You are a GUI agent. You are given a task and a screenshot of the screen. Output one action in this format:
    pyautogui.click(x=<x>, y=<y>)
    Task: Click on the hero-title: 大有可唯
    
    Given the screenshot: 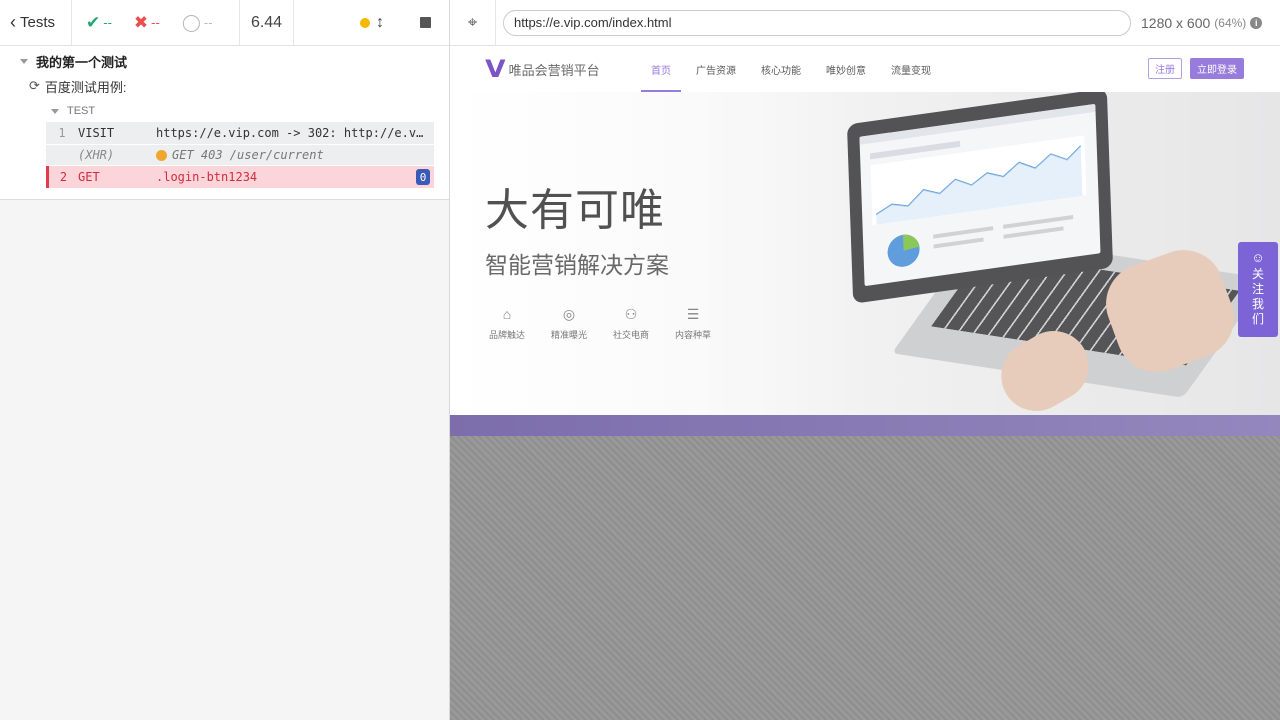 What is the action you would take?
    pyautogui.click(x=575, y=210)
    